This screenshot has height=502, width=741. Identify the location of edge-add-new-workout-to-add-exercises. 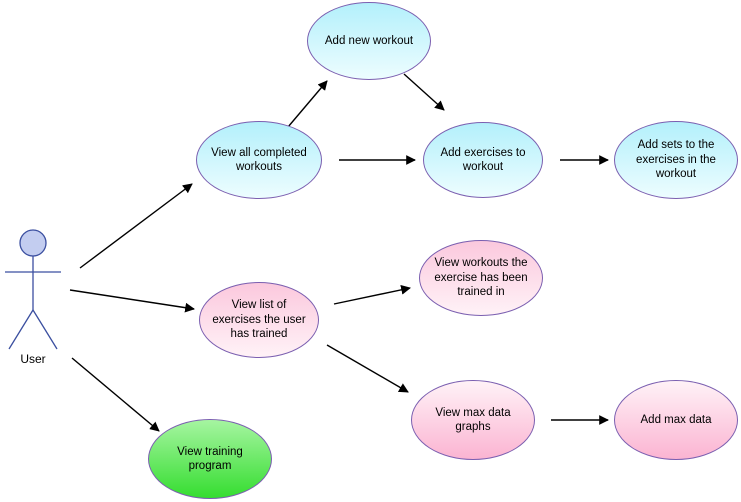
(424, 92).